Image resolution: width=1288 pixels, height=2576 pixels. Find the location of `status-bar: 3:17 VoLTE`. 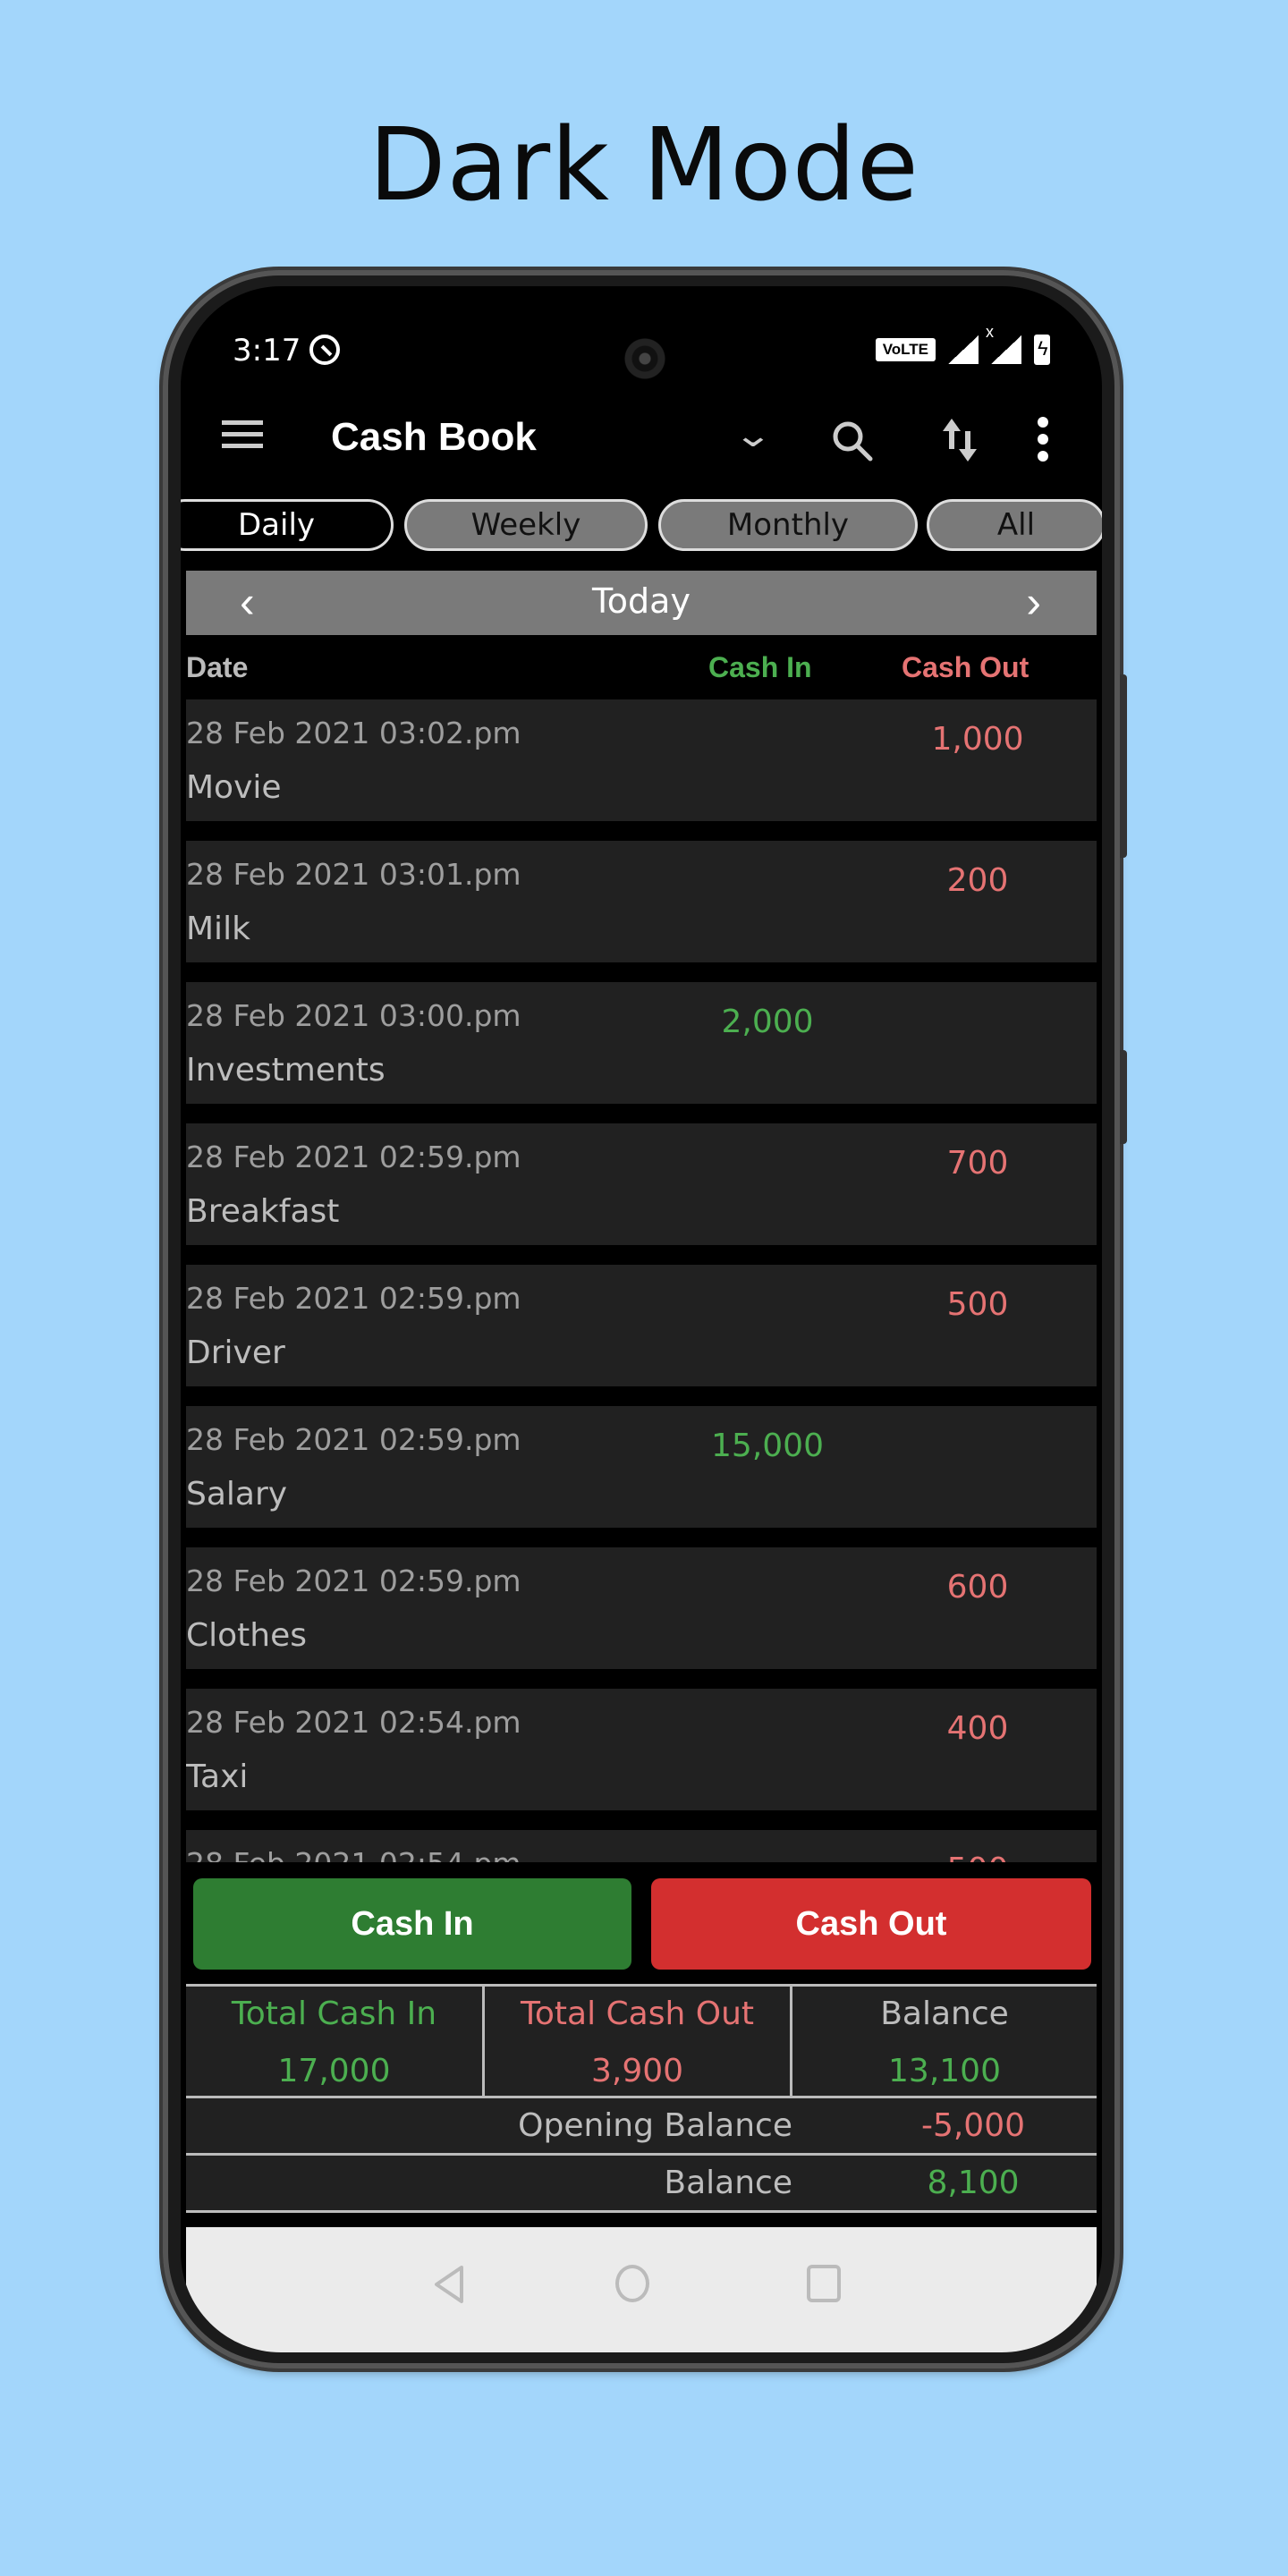

status-bar: 3:17 VoLTE is located at coordinates (641, 349).